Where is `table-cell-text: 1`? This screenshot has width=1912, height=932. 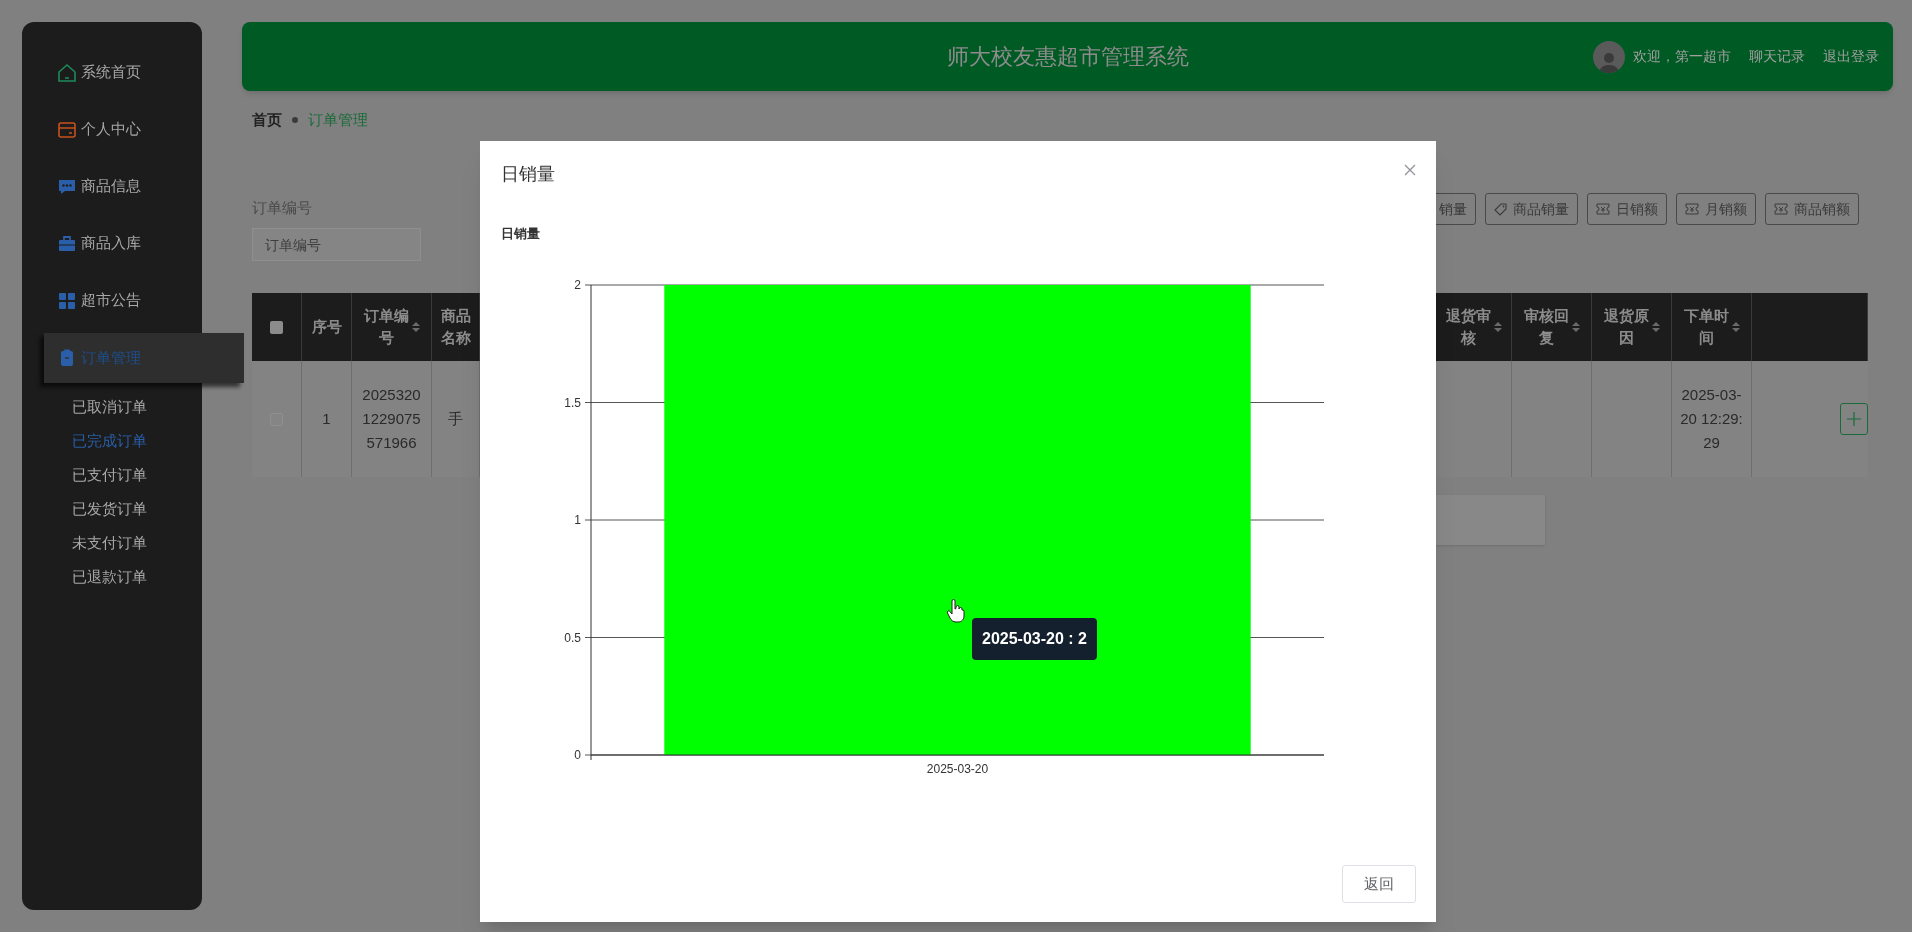 table-cell-text: 1 is located at coordinates (326, 419).